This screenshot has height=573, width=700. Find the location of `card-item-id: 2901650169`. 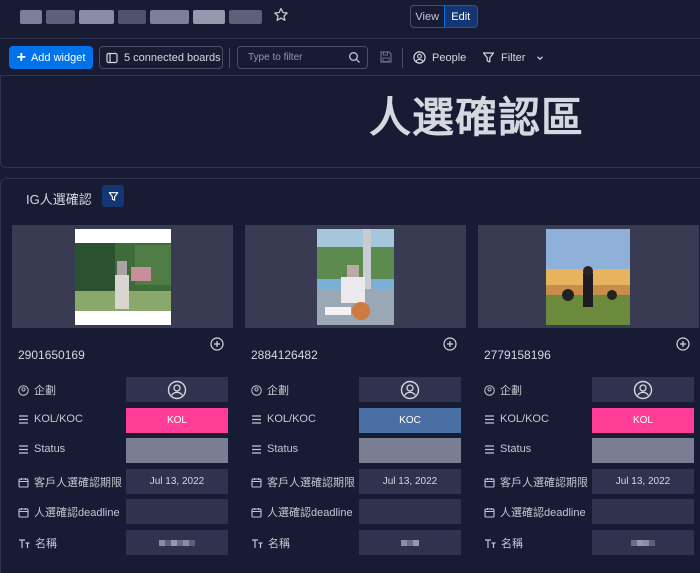

card-item-id: 2901650169 is located at coordinates (51, 355).